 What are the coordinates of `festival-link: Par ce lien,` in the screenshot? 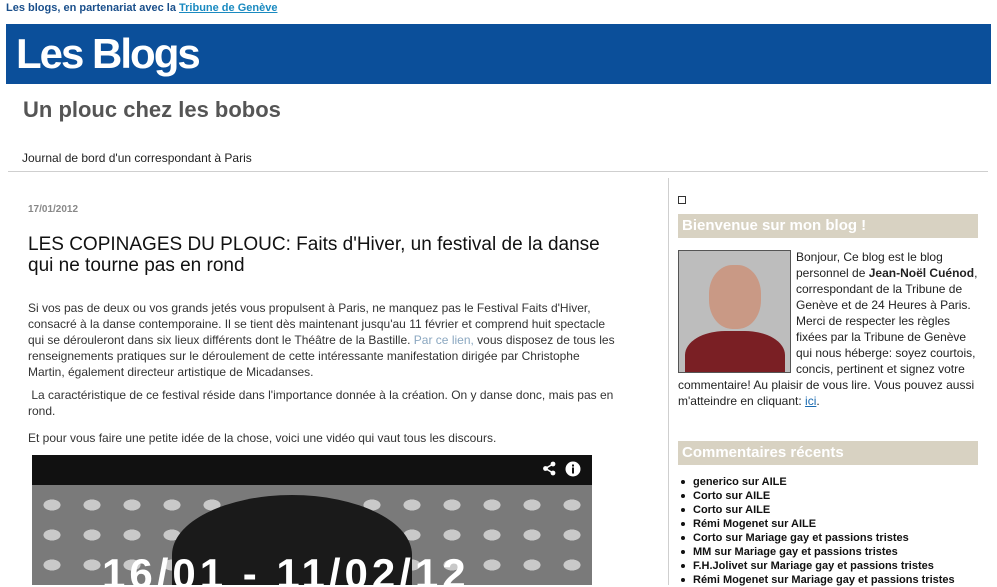 It's located at (444, 340).